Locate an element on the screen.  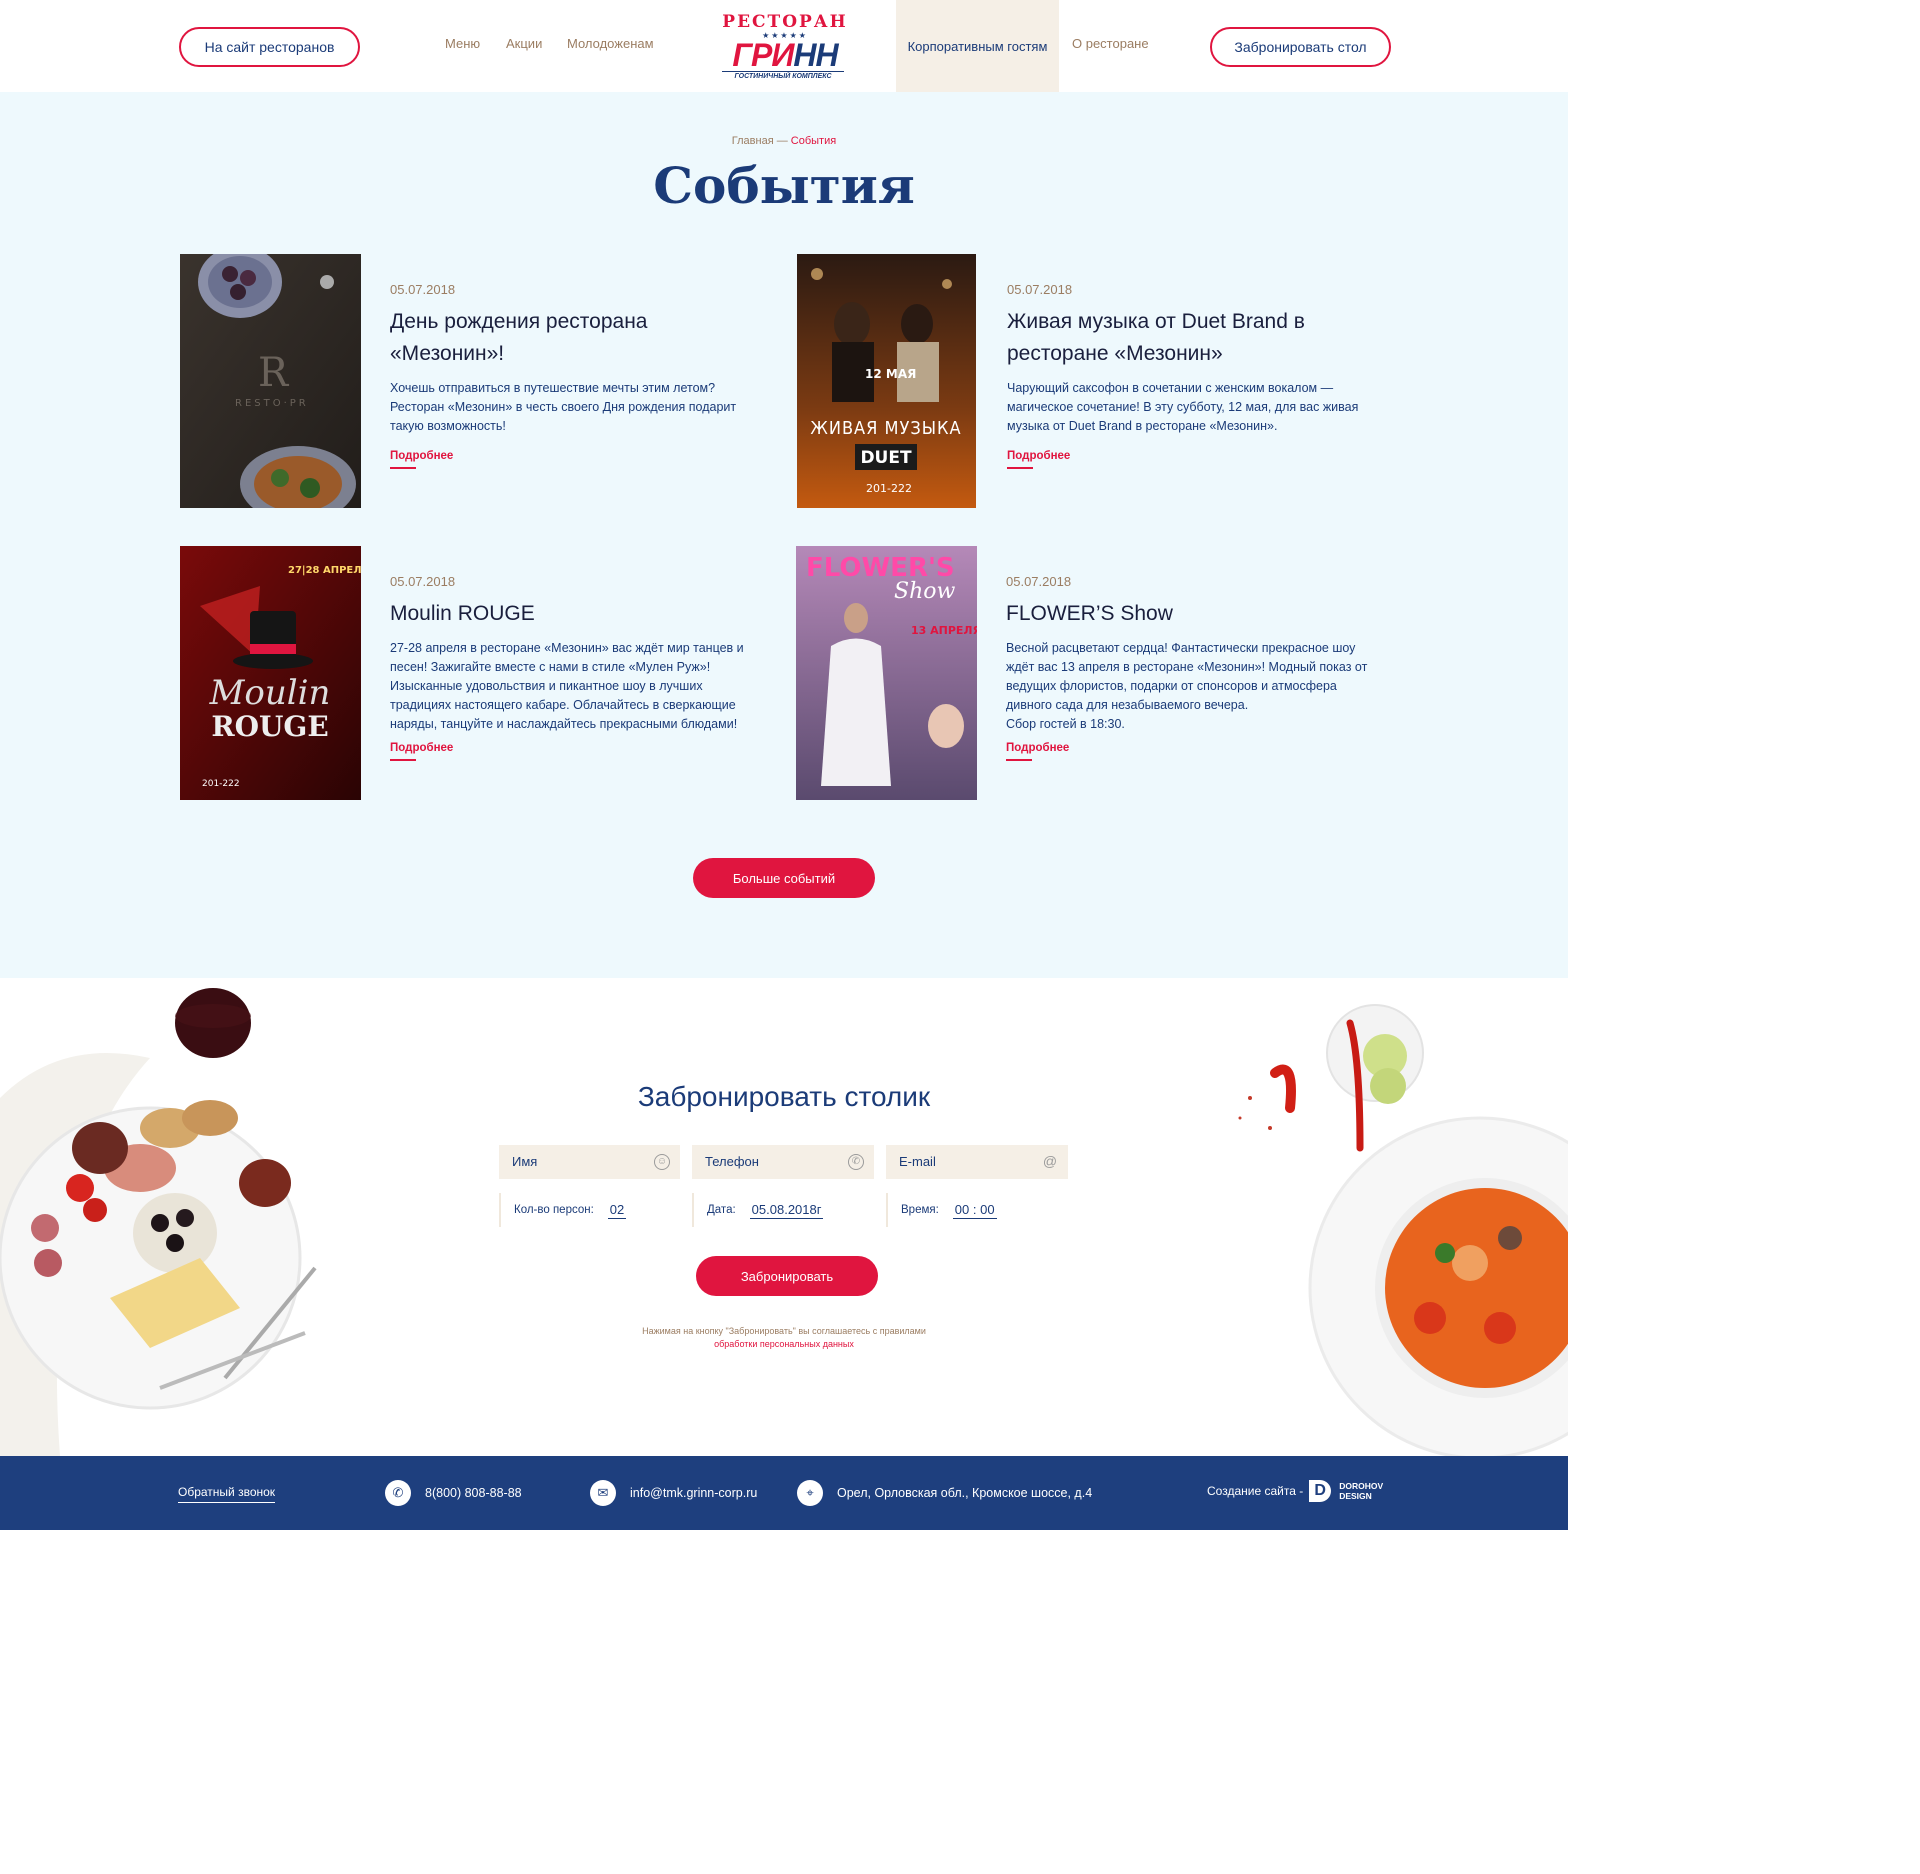
nav-about: О ресторане is located at coordinates (1110, 43).